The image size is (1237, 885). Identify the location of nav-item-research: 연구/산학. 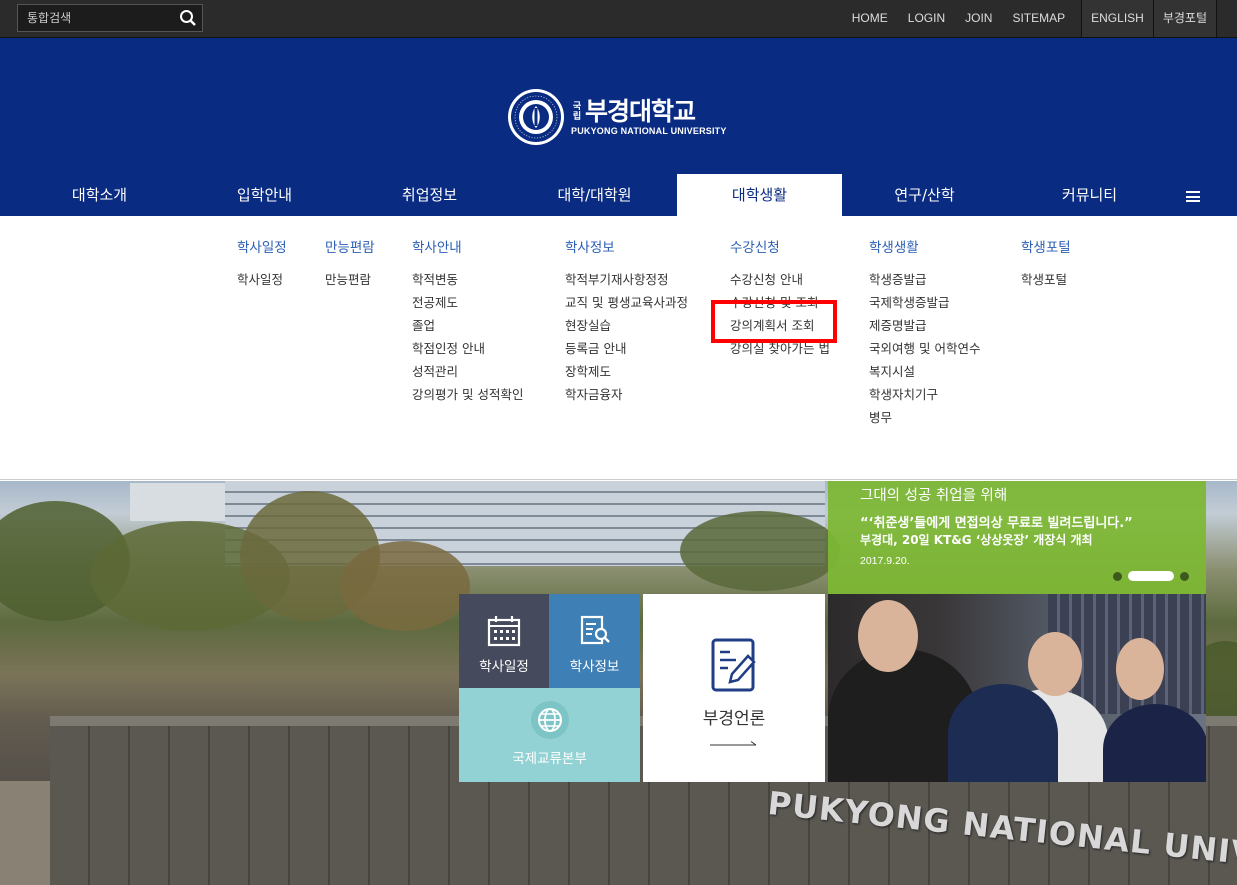
(924, 195).